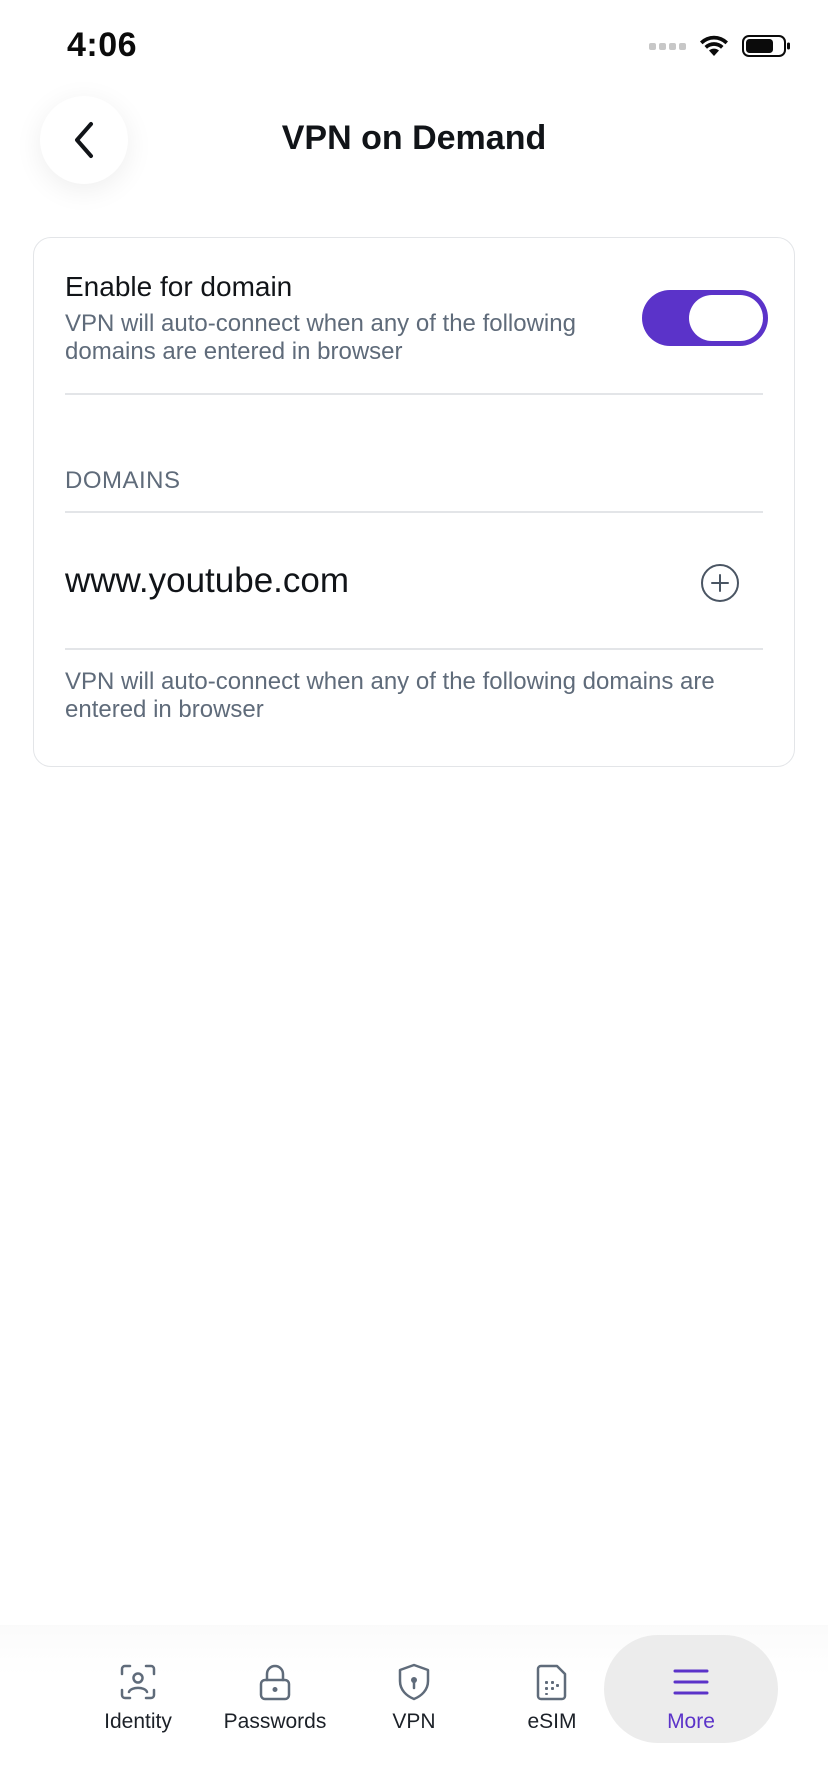  Describe the element at coordinates (714, 45) in the screenshot. I see `wifi-icon` at that location.